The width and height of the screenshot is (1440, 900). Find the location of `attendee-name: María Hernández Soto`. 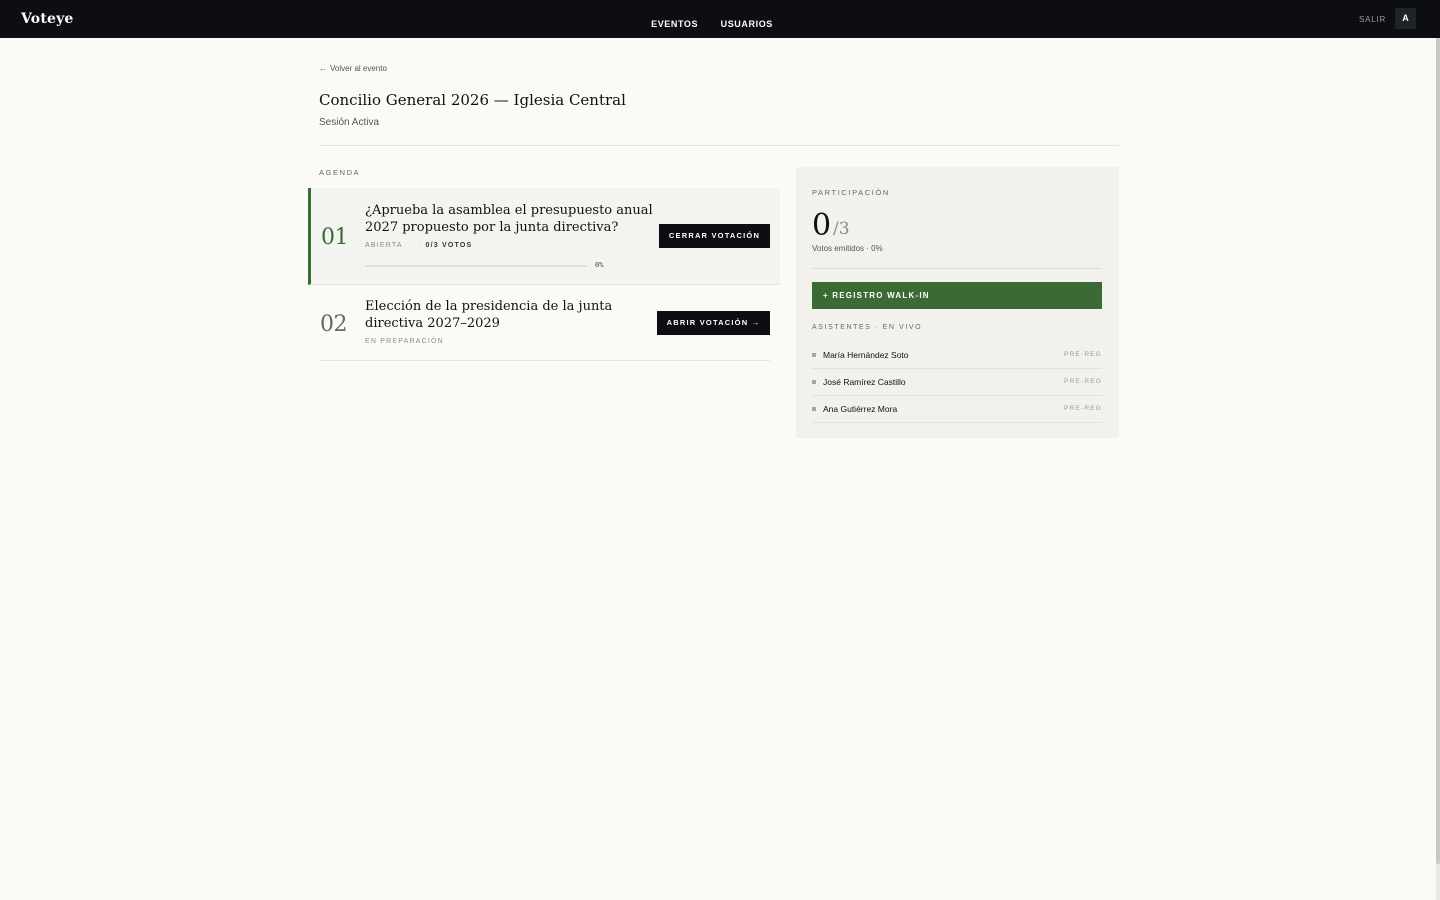

attendee-name: María Hernández Soto is located at coordinates (866, 355).